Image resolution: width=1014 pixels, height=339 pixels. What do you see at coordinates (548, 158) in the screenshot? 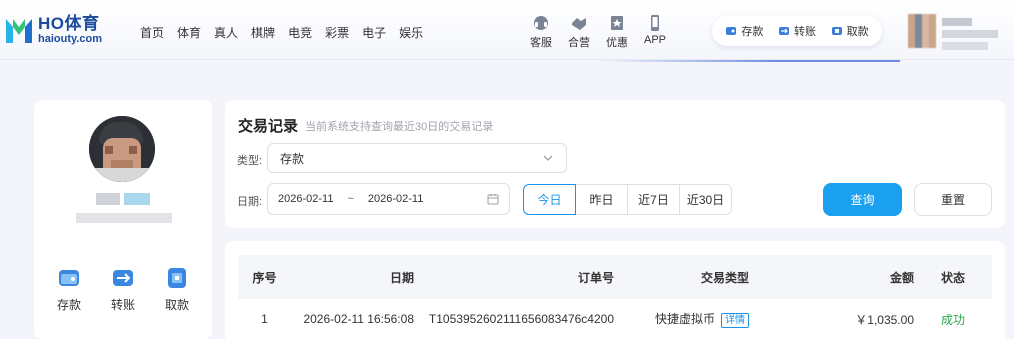
I see `chevron-down-icon` at bounding box center [548, 158].